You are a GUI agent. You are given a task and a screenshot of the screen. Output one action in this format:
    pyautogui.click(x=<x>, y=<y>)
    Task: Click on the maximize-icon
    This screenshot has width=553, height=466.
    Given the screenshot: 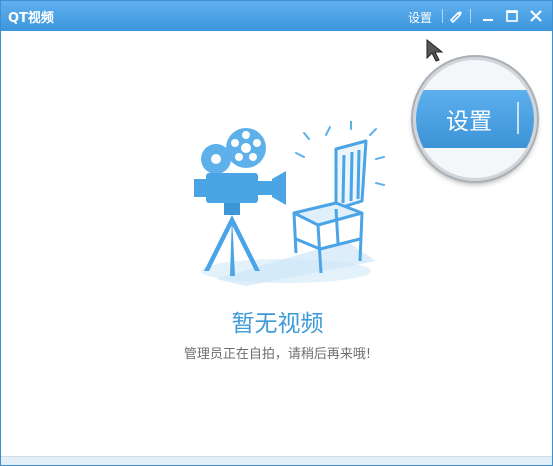 What is the action you would take?
    pyautogui.click(x=512, y=16)
    